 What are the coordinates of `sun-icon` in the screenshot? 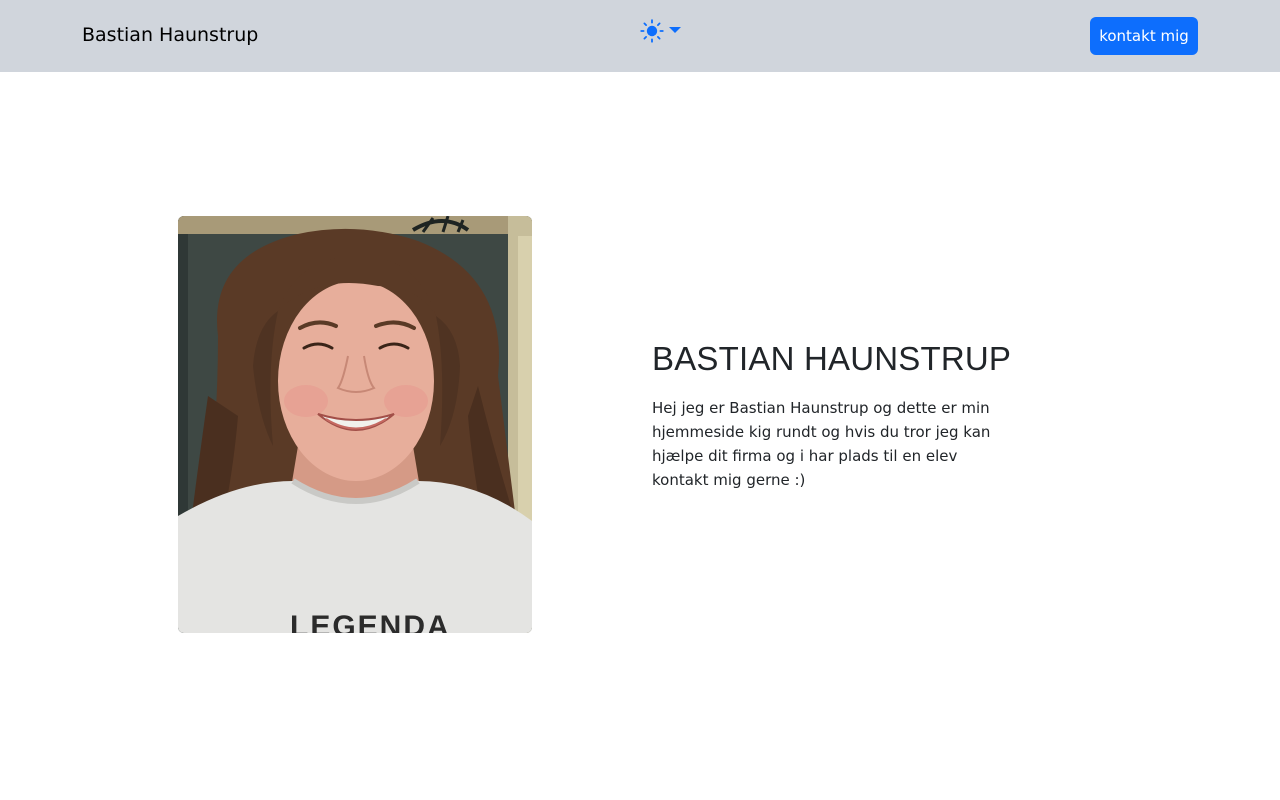 It's located at (652, 31).